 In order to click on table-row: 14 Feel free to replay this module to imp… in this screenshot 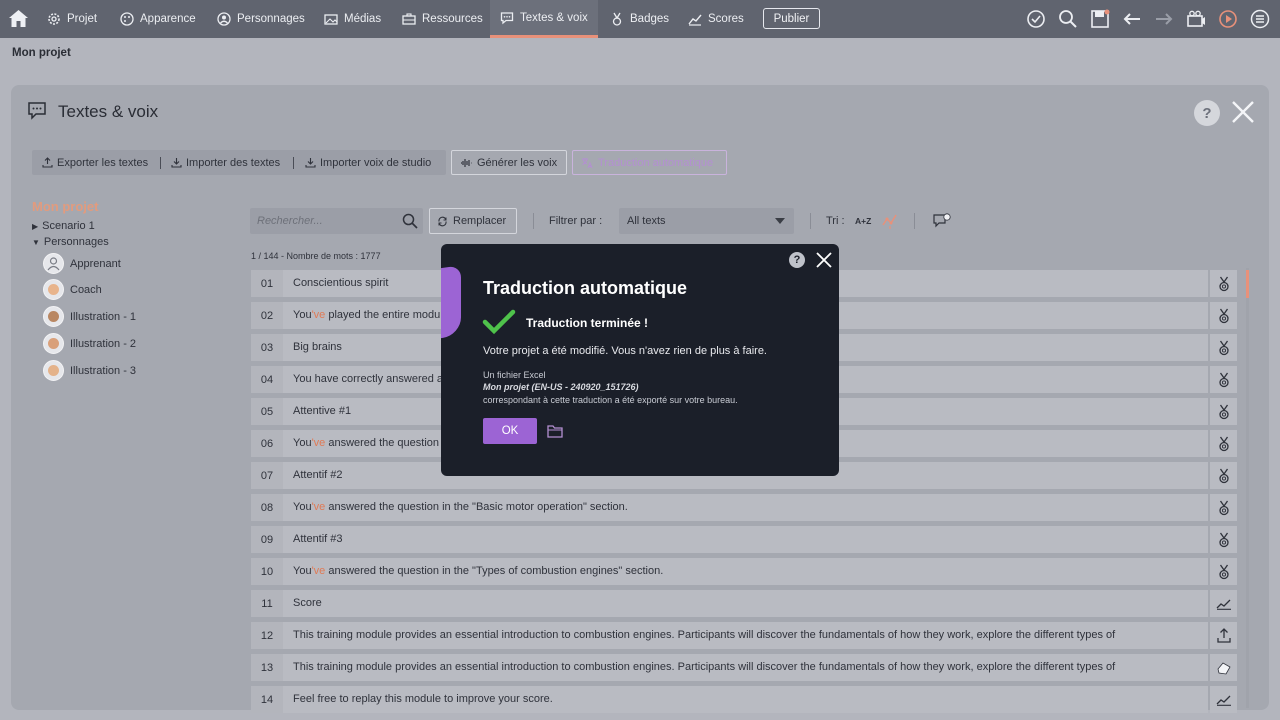, I will do `click(729, 699)`.